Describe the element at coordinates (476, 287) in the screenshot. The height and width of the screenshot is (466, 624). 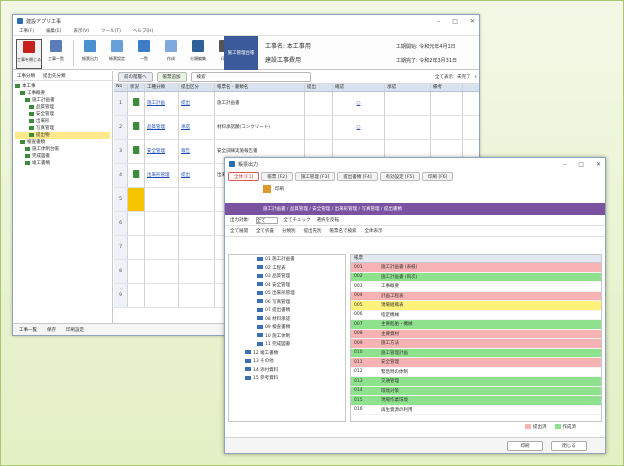
I see `list-item: 003 工事概要` at that location.